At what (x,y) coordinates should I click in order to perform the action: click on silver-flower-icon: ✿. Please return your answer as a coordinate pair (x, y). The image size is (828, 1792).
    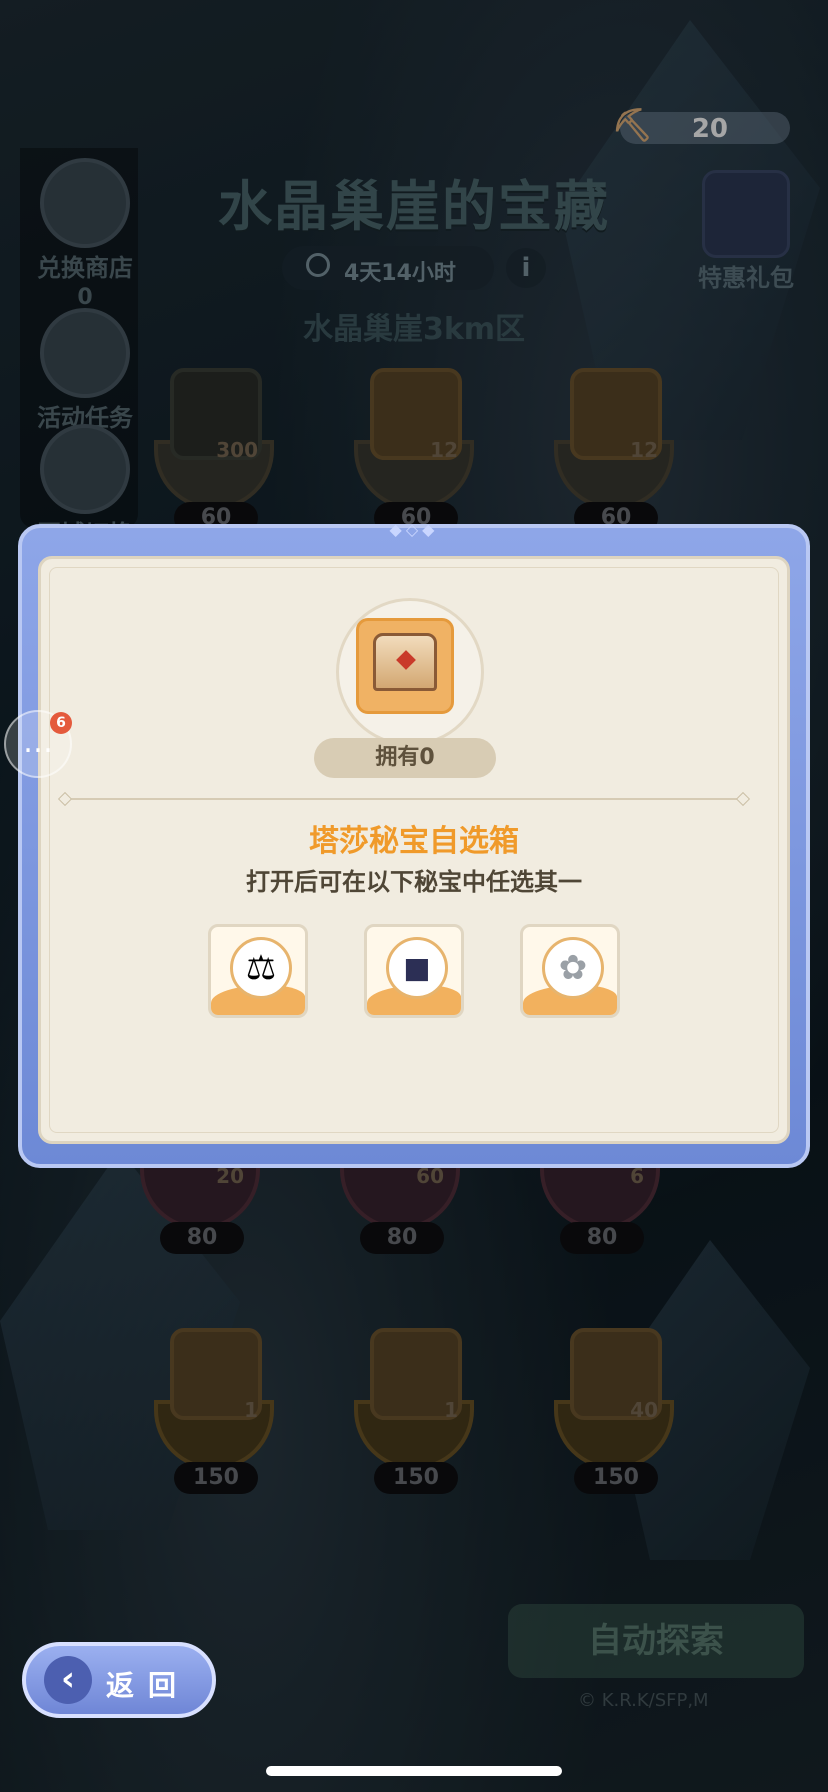
    Looking at the image, I should click on (573, 968).